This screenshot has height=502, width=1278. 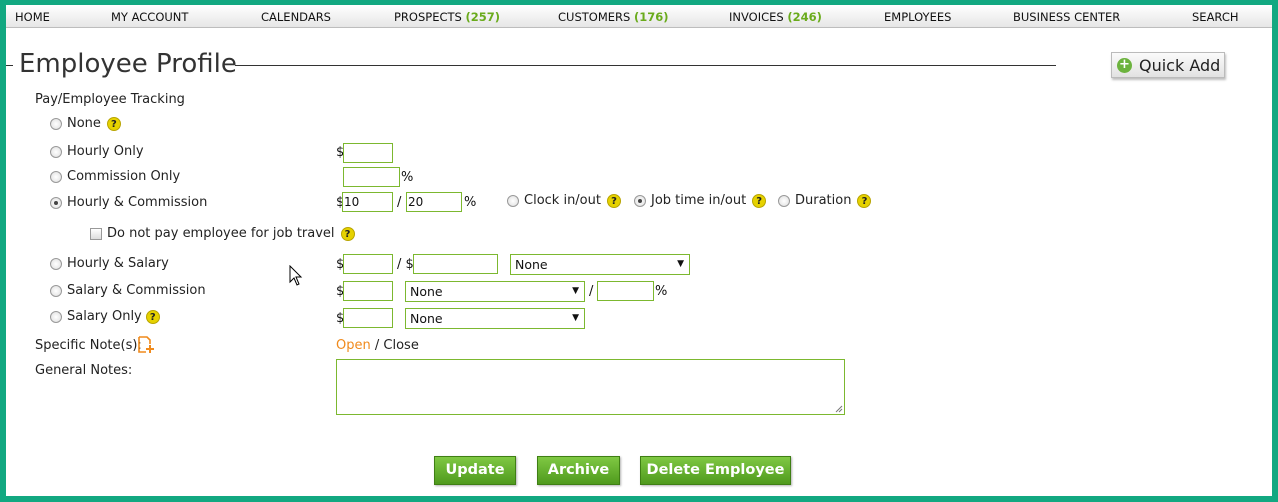 I want to click on radio-salary-only, so click(x=56, y=316).